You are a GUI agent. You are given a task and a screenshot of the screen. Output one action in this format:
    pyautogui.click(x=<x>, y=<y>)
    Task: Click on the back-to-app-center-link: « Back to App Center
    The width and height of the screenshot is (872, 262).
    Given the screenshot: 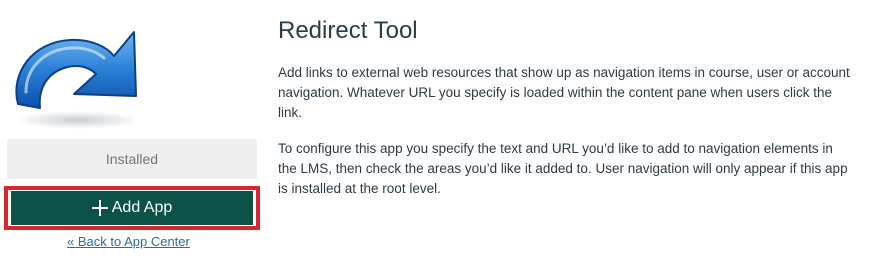 What is the action you would take?
    pyautogui.click(x=128, y=241)
    